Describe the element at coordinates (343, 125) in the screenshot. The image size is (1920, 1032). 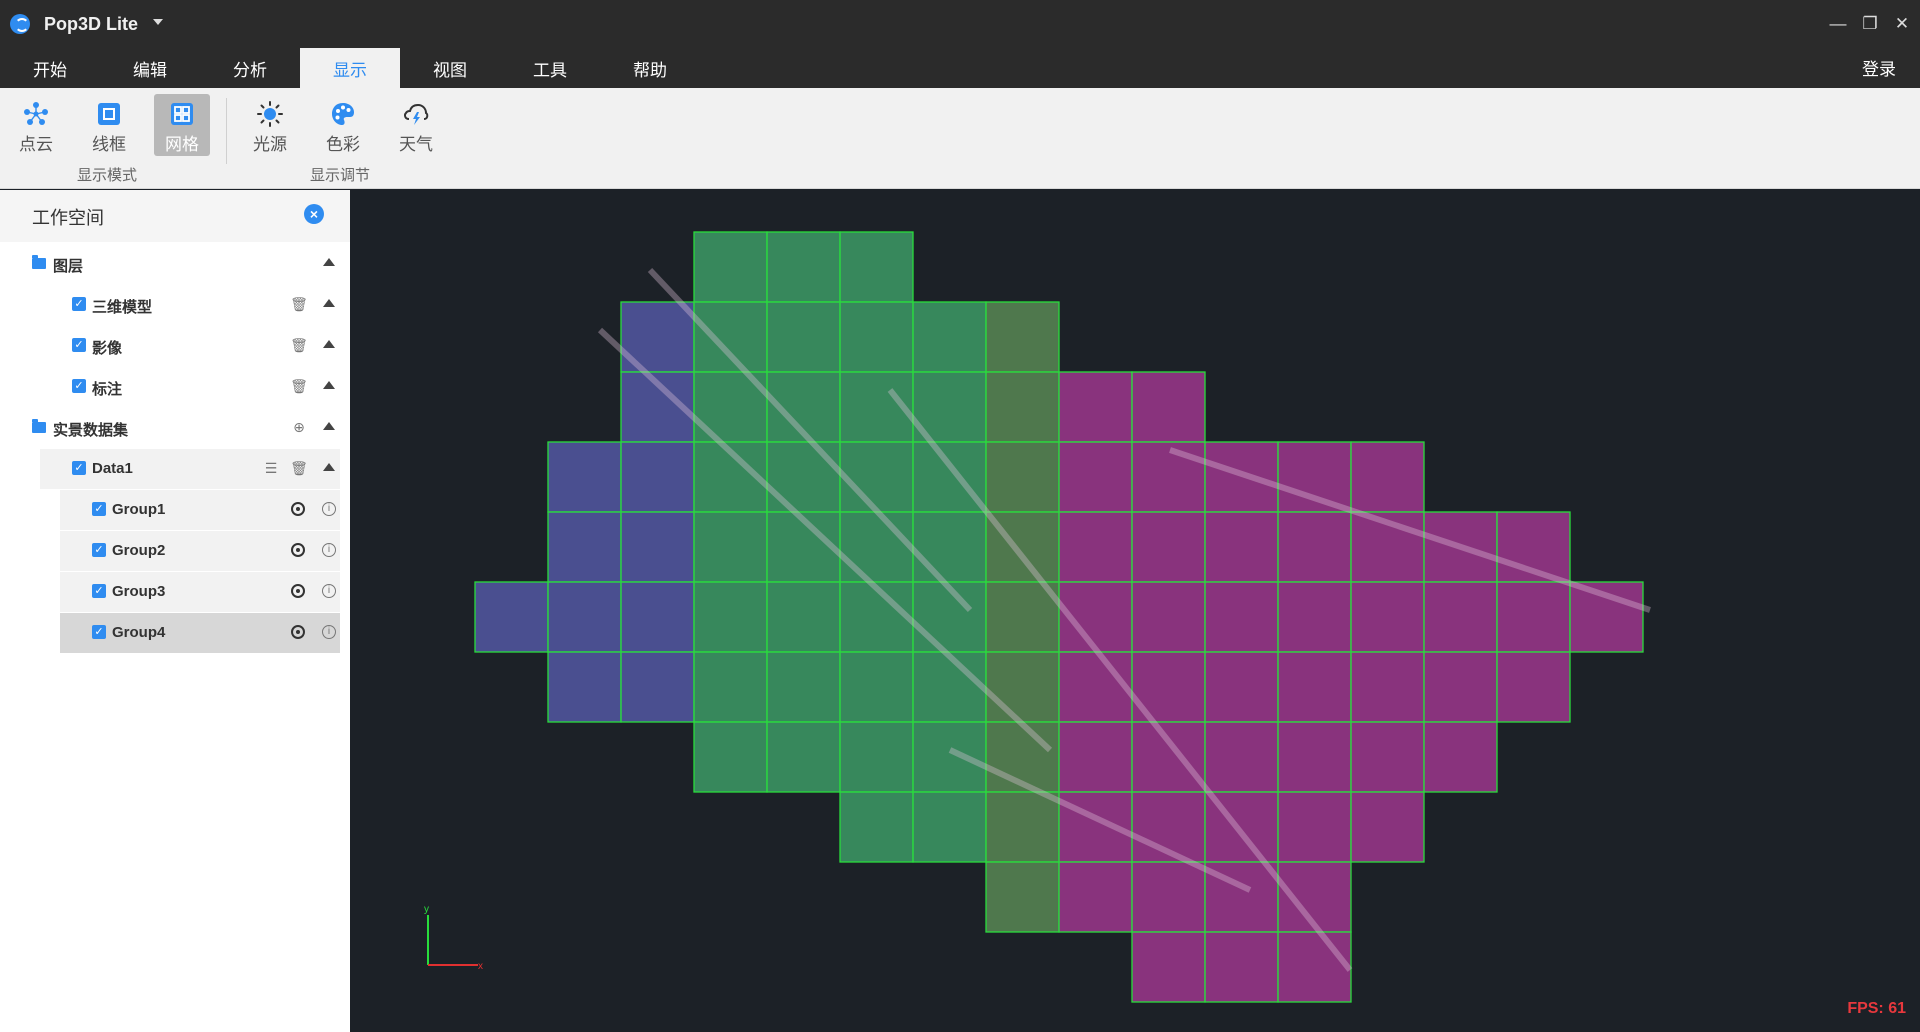
I see `palette-button: 色彩` at that location.